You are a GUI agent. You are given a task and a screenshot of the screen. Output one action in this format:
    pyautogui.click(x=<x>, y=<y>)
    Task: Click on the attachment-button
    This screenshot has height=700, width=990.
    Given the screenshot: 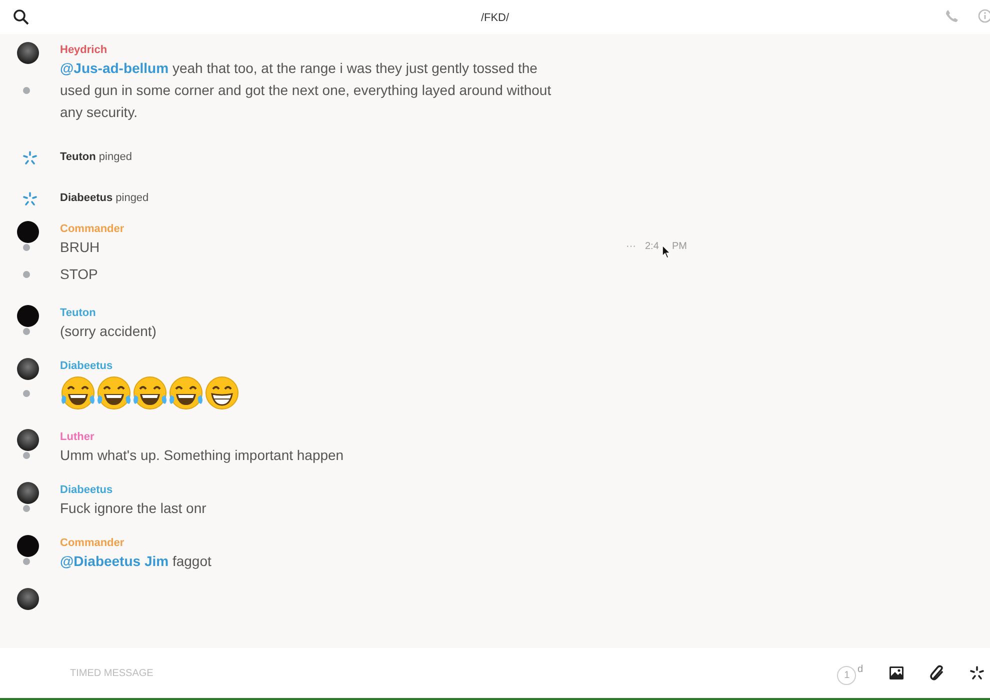 What is the action you would take?
    pyautogui.click(x=937, y=673)
    